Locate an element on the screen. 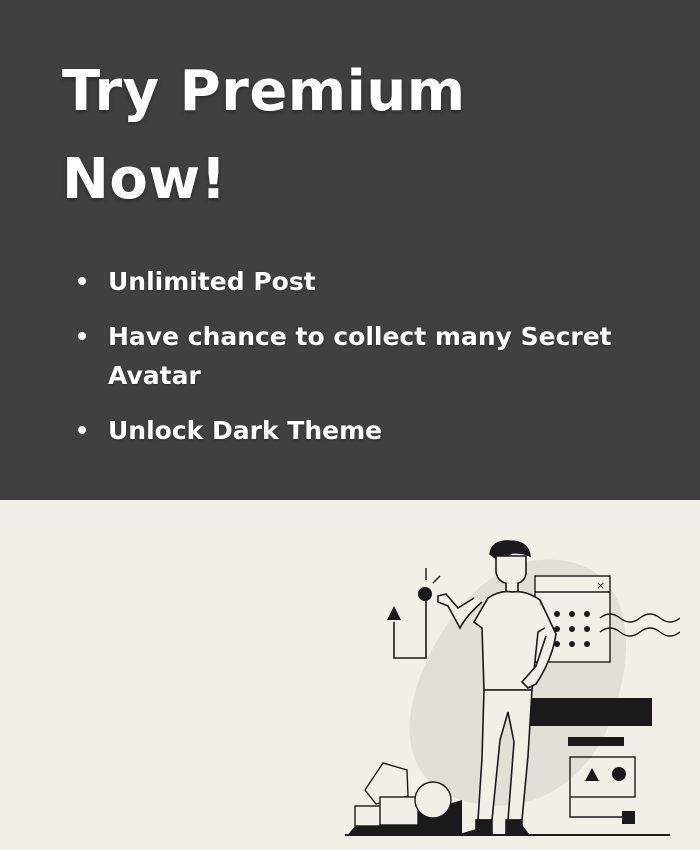 The image size is (700, 850). black-block is located at coordinates (591, 712).